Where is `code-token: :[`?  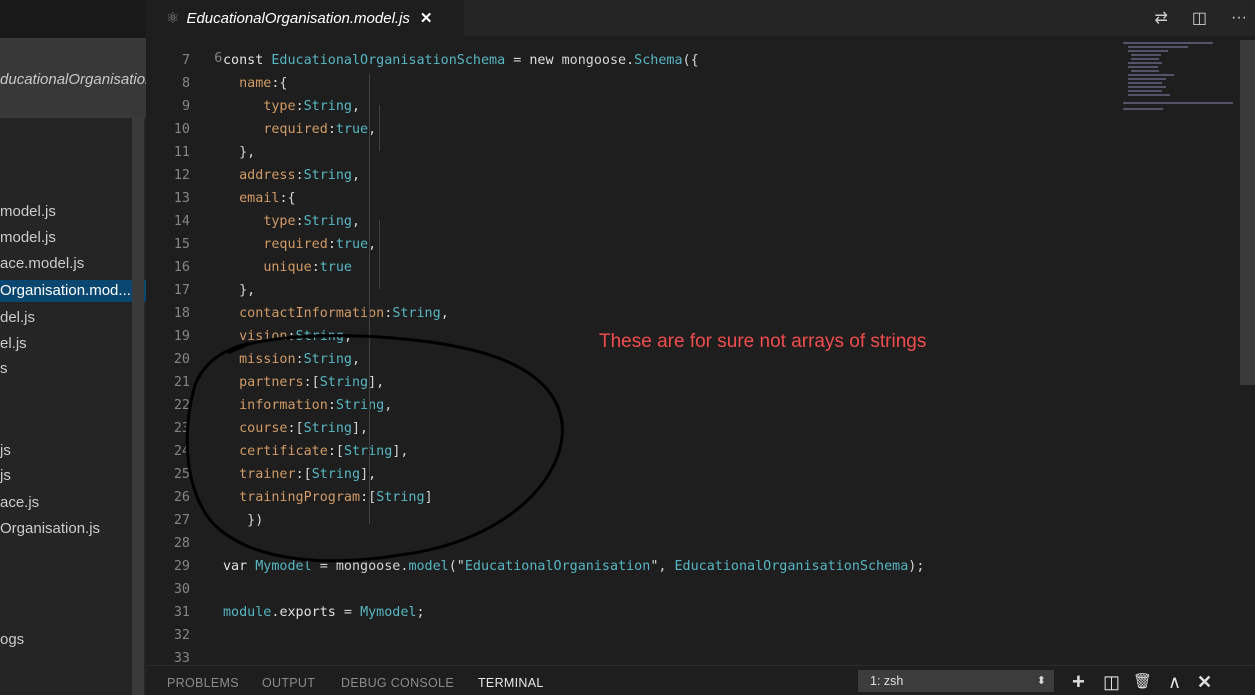 code-token: :[ is located at coordinates (311, 382).